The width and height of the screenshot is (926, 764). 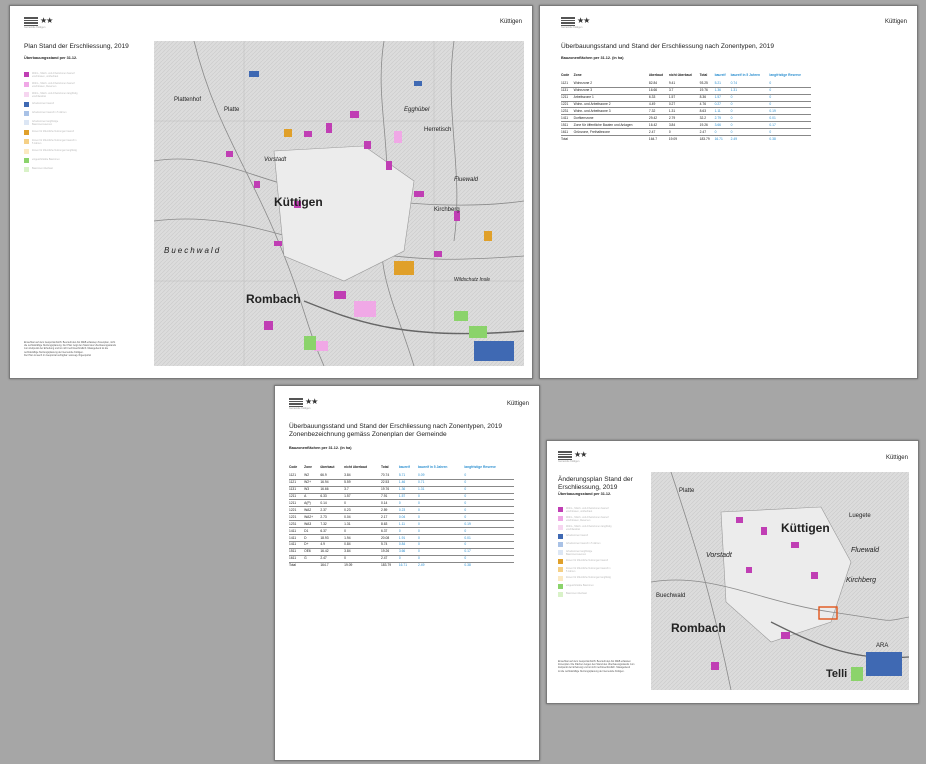 I want to click on table-cell: 0.19, so click(x=790, y=111).